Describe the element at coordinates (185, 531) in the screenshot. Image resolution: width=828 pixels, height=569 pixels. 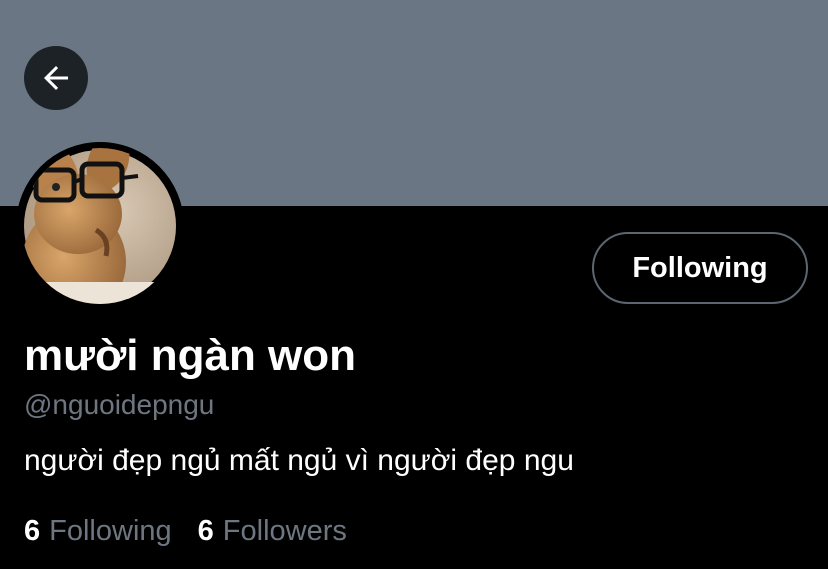
I see `profile-stats: 6 Following 6 Followers` at that location.